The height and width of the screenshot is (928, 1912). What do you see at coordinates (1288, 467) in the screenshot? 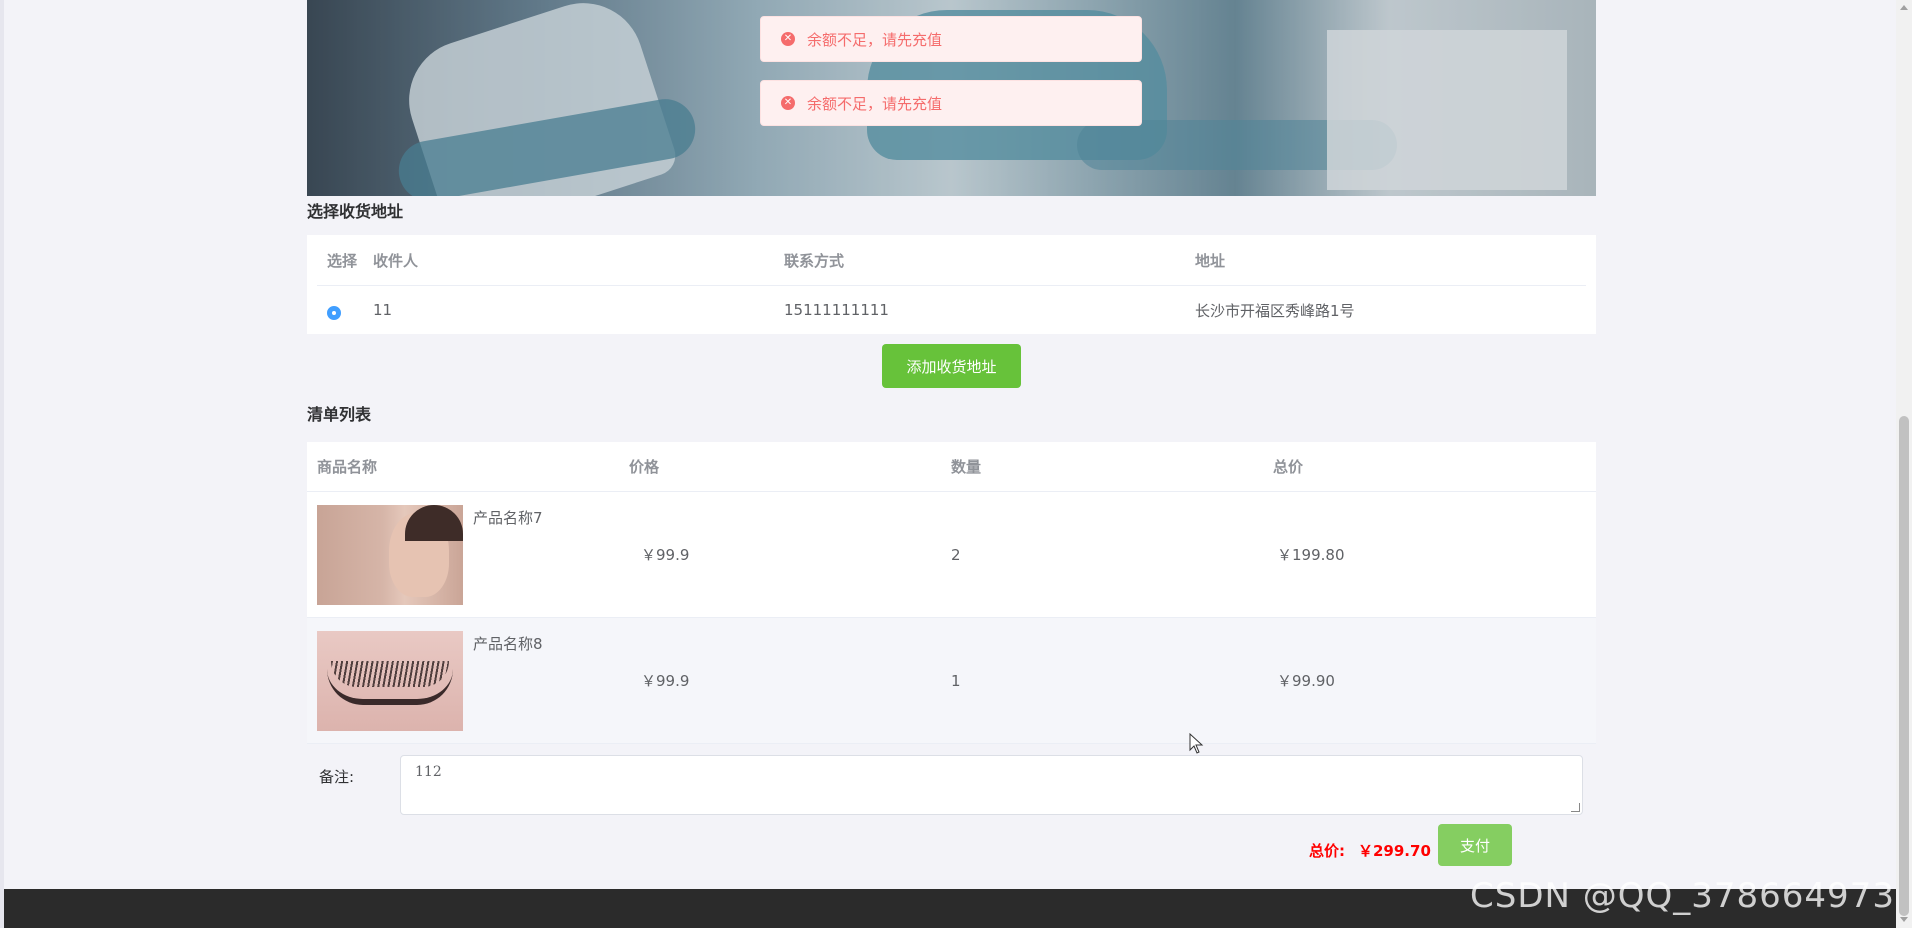
I see `column-header-total: 总价` at bounding box center [1288, 467].